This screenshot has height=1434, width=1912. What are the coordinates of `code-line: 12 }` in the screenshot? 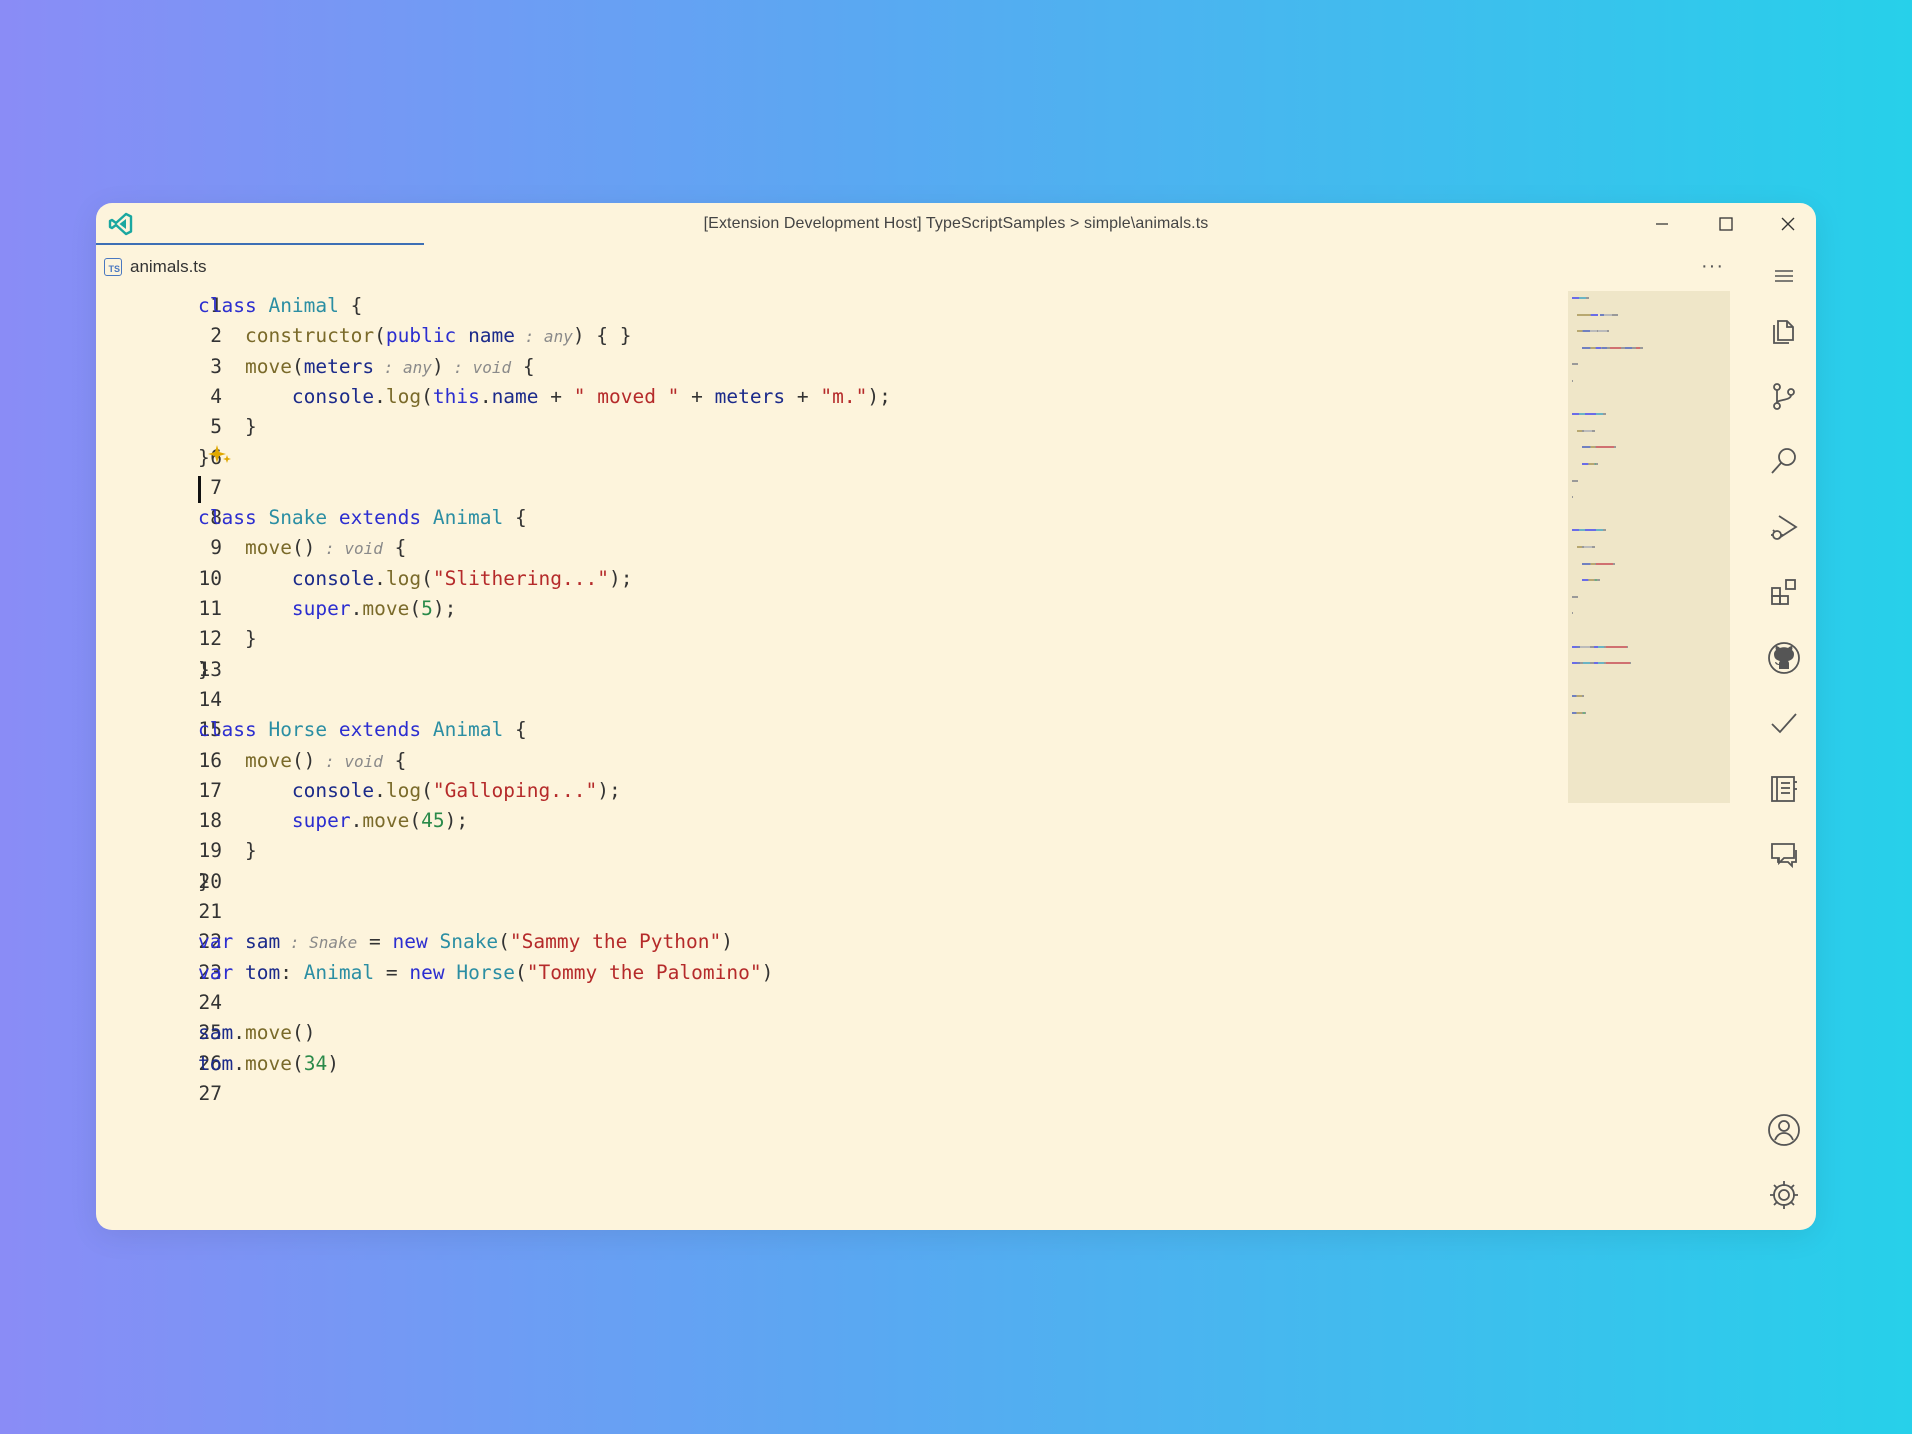 It's located at (826, 639).